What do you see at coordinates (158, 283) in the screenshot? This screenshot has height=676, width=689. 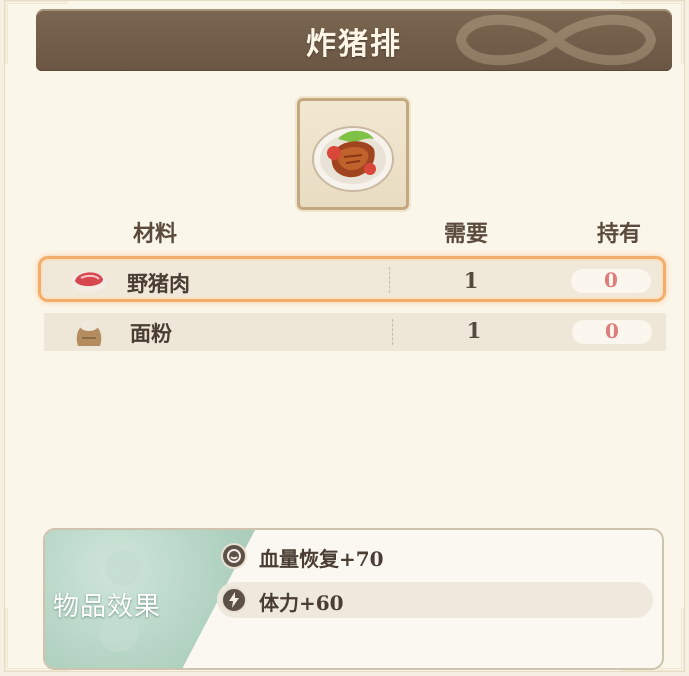 I see `material-name: 野猪肉` at bounding box center [158, 283].